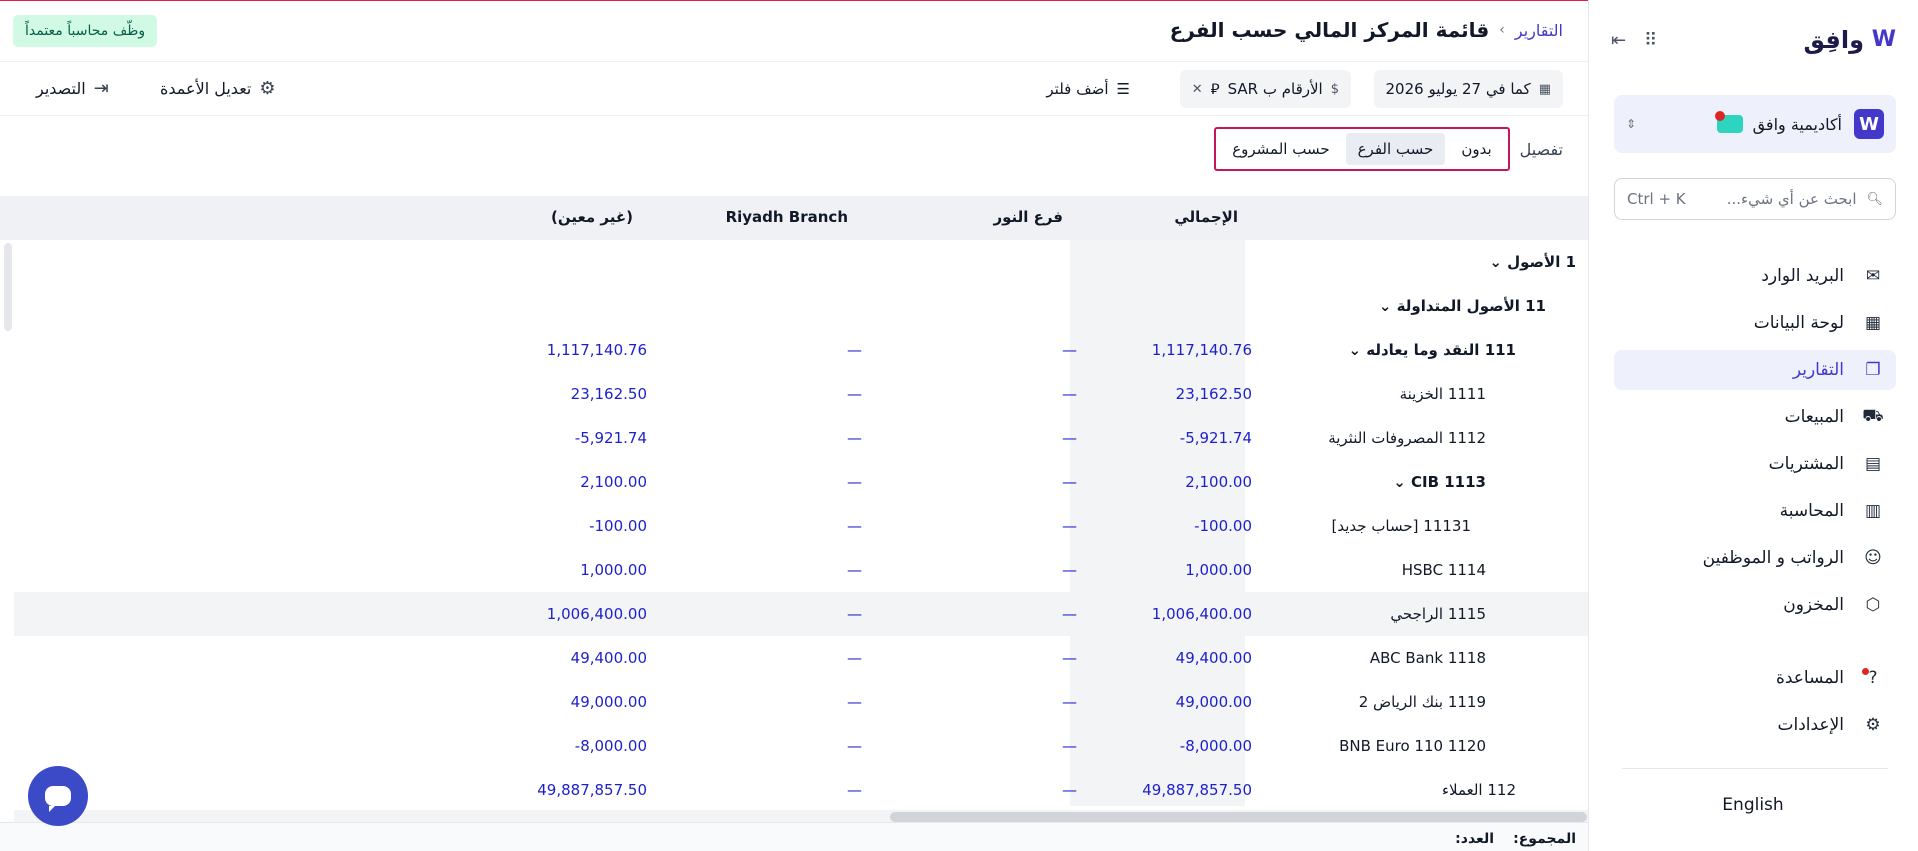 The width and height of the screenshot is (1918, 851). Describe the element at coordinates (1873, 605) in the screenshot. I see `box-icon: ⬡` at that location.